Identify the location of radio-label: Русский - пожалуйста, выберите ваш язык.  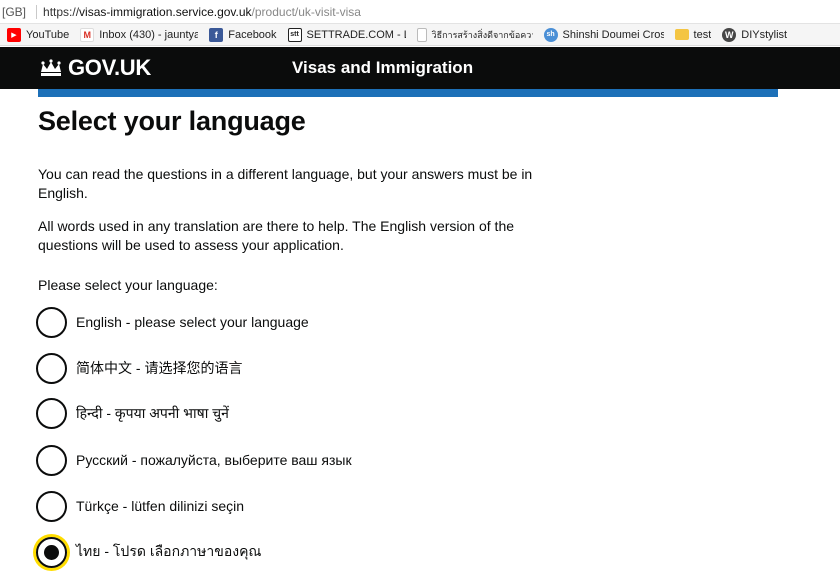
(214, 460).